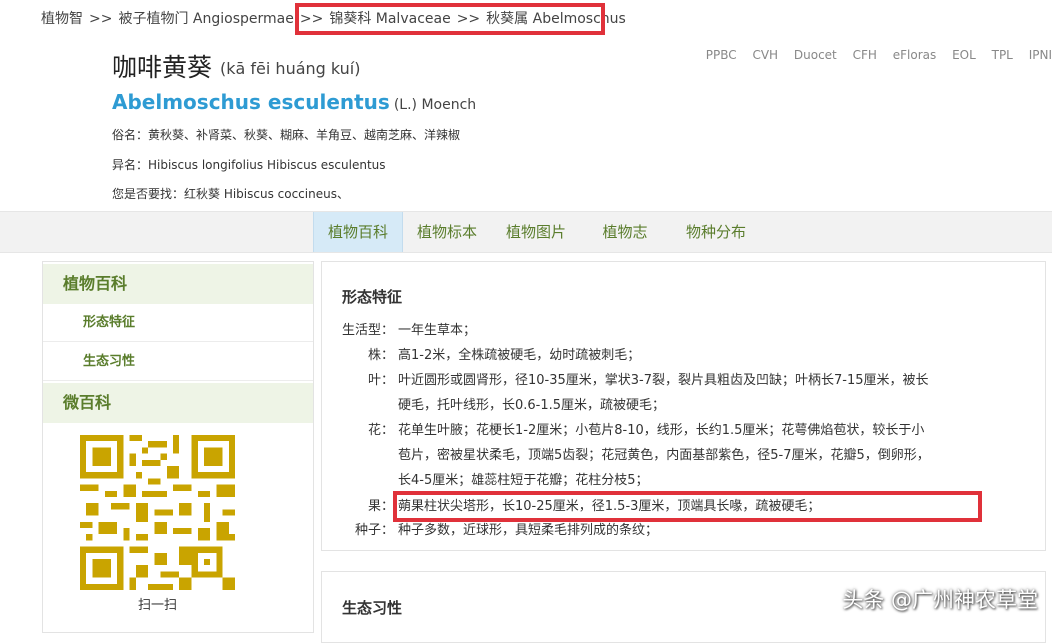 This screenshot has height=643, width=1052. What do you see at coordinates (358, 232) in the screenshot?
I see `tab-plant-encyclopedia: 植物百科` at bounding box center [358, 232].